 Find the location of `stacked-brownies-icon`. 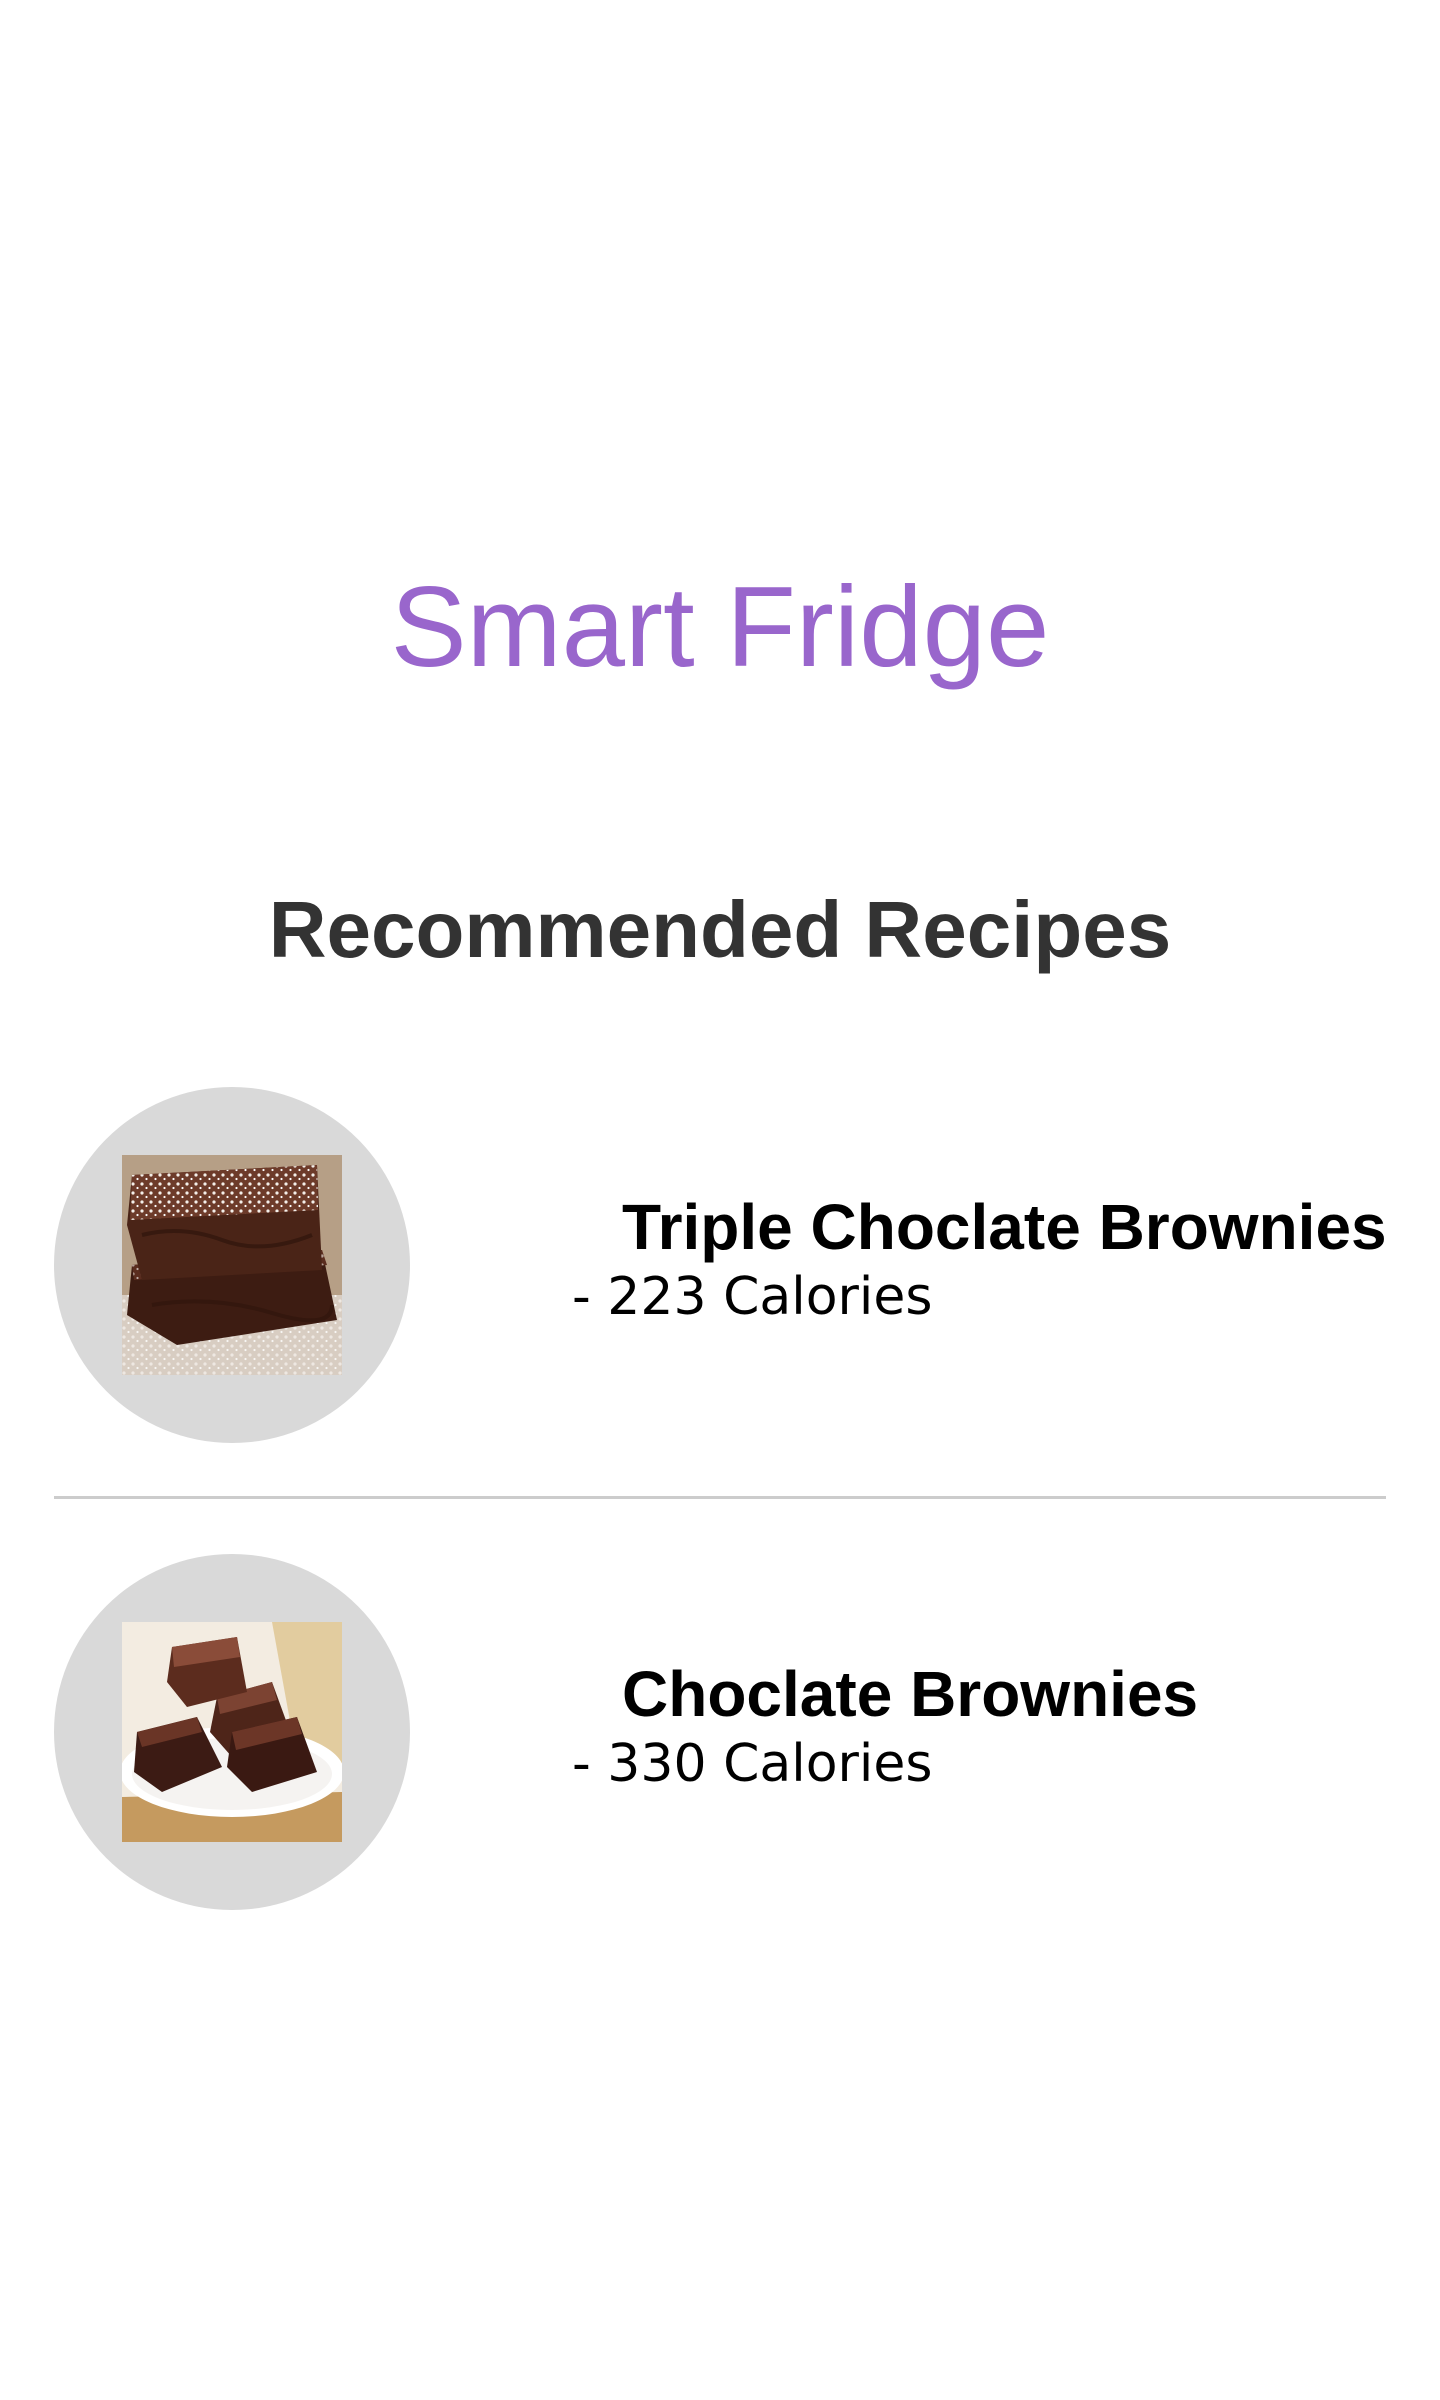

stacked-brownies-icon is located at coordinates (232, 1265).